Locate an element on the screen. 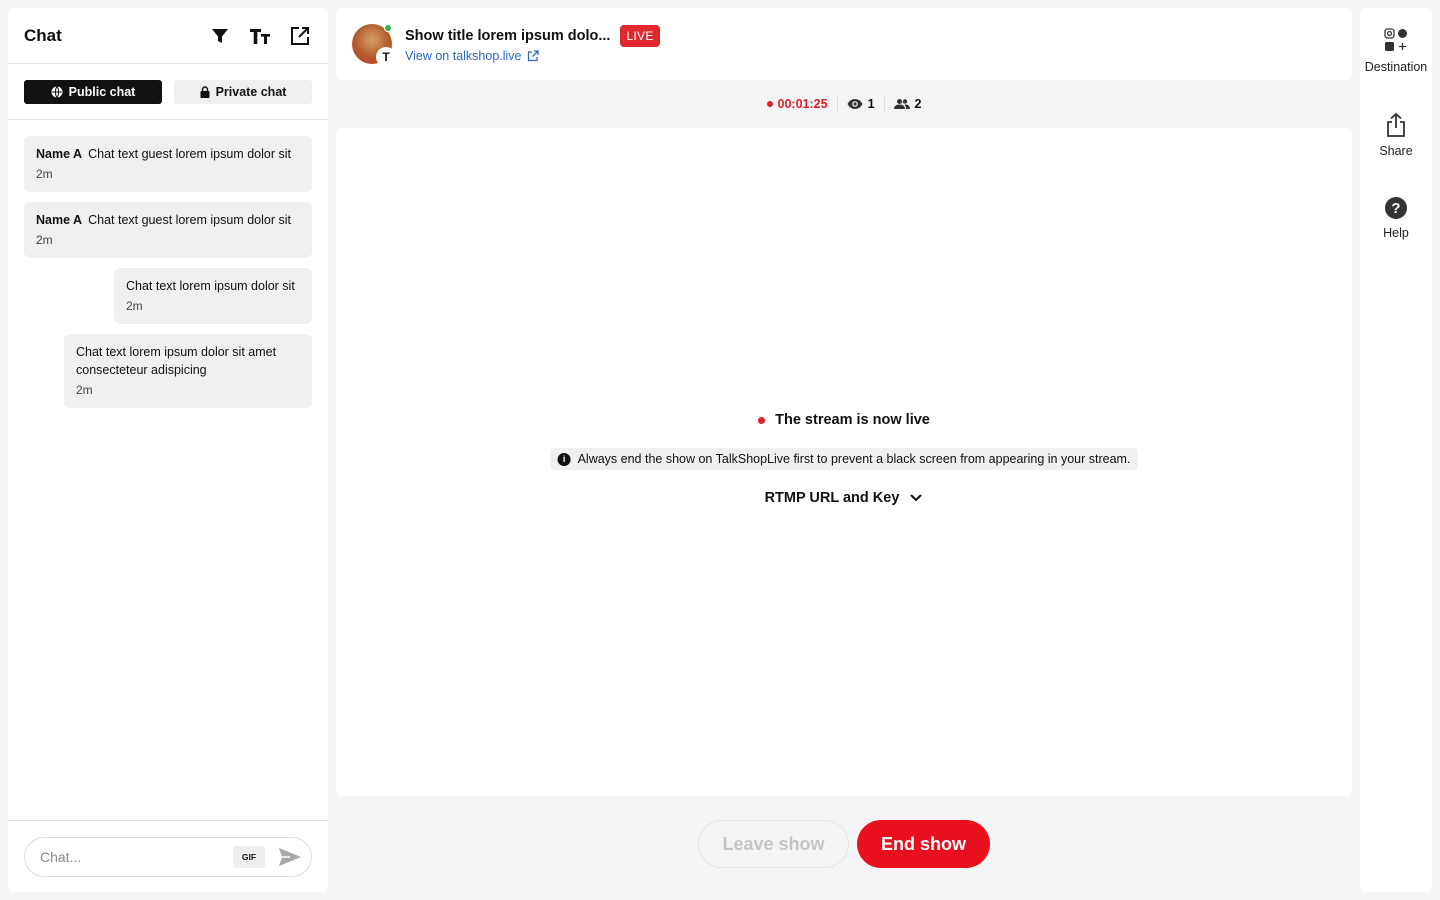  people-icon is located at coordinates (901, 104).